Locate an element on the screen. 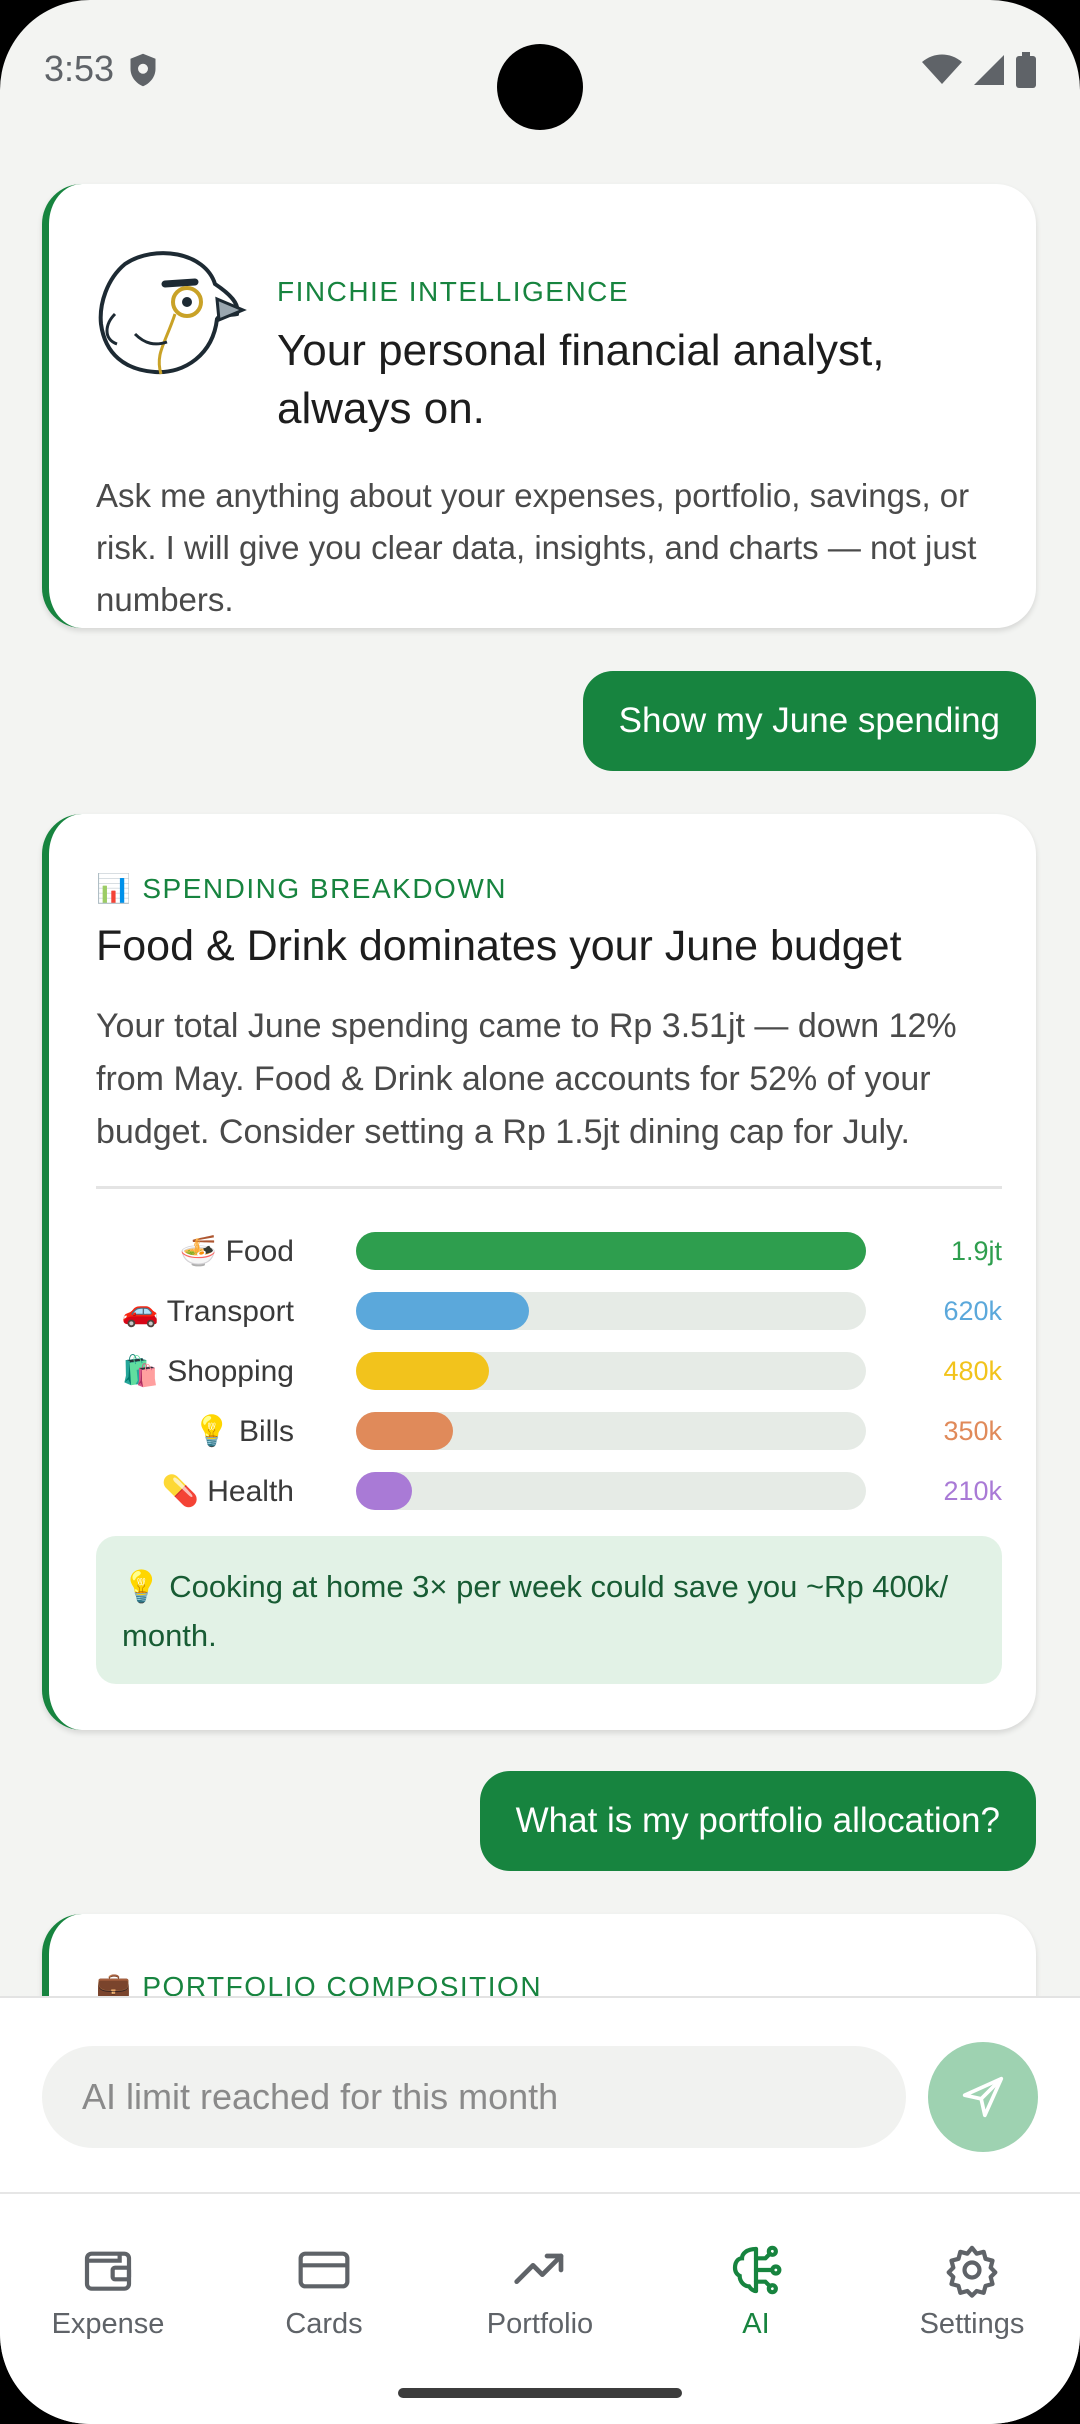 This screenshot has width=1080, height=2424. spending-eyebrow: 📊 SPENDING BREAKDOWN is located at coordinates (301, 888).